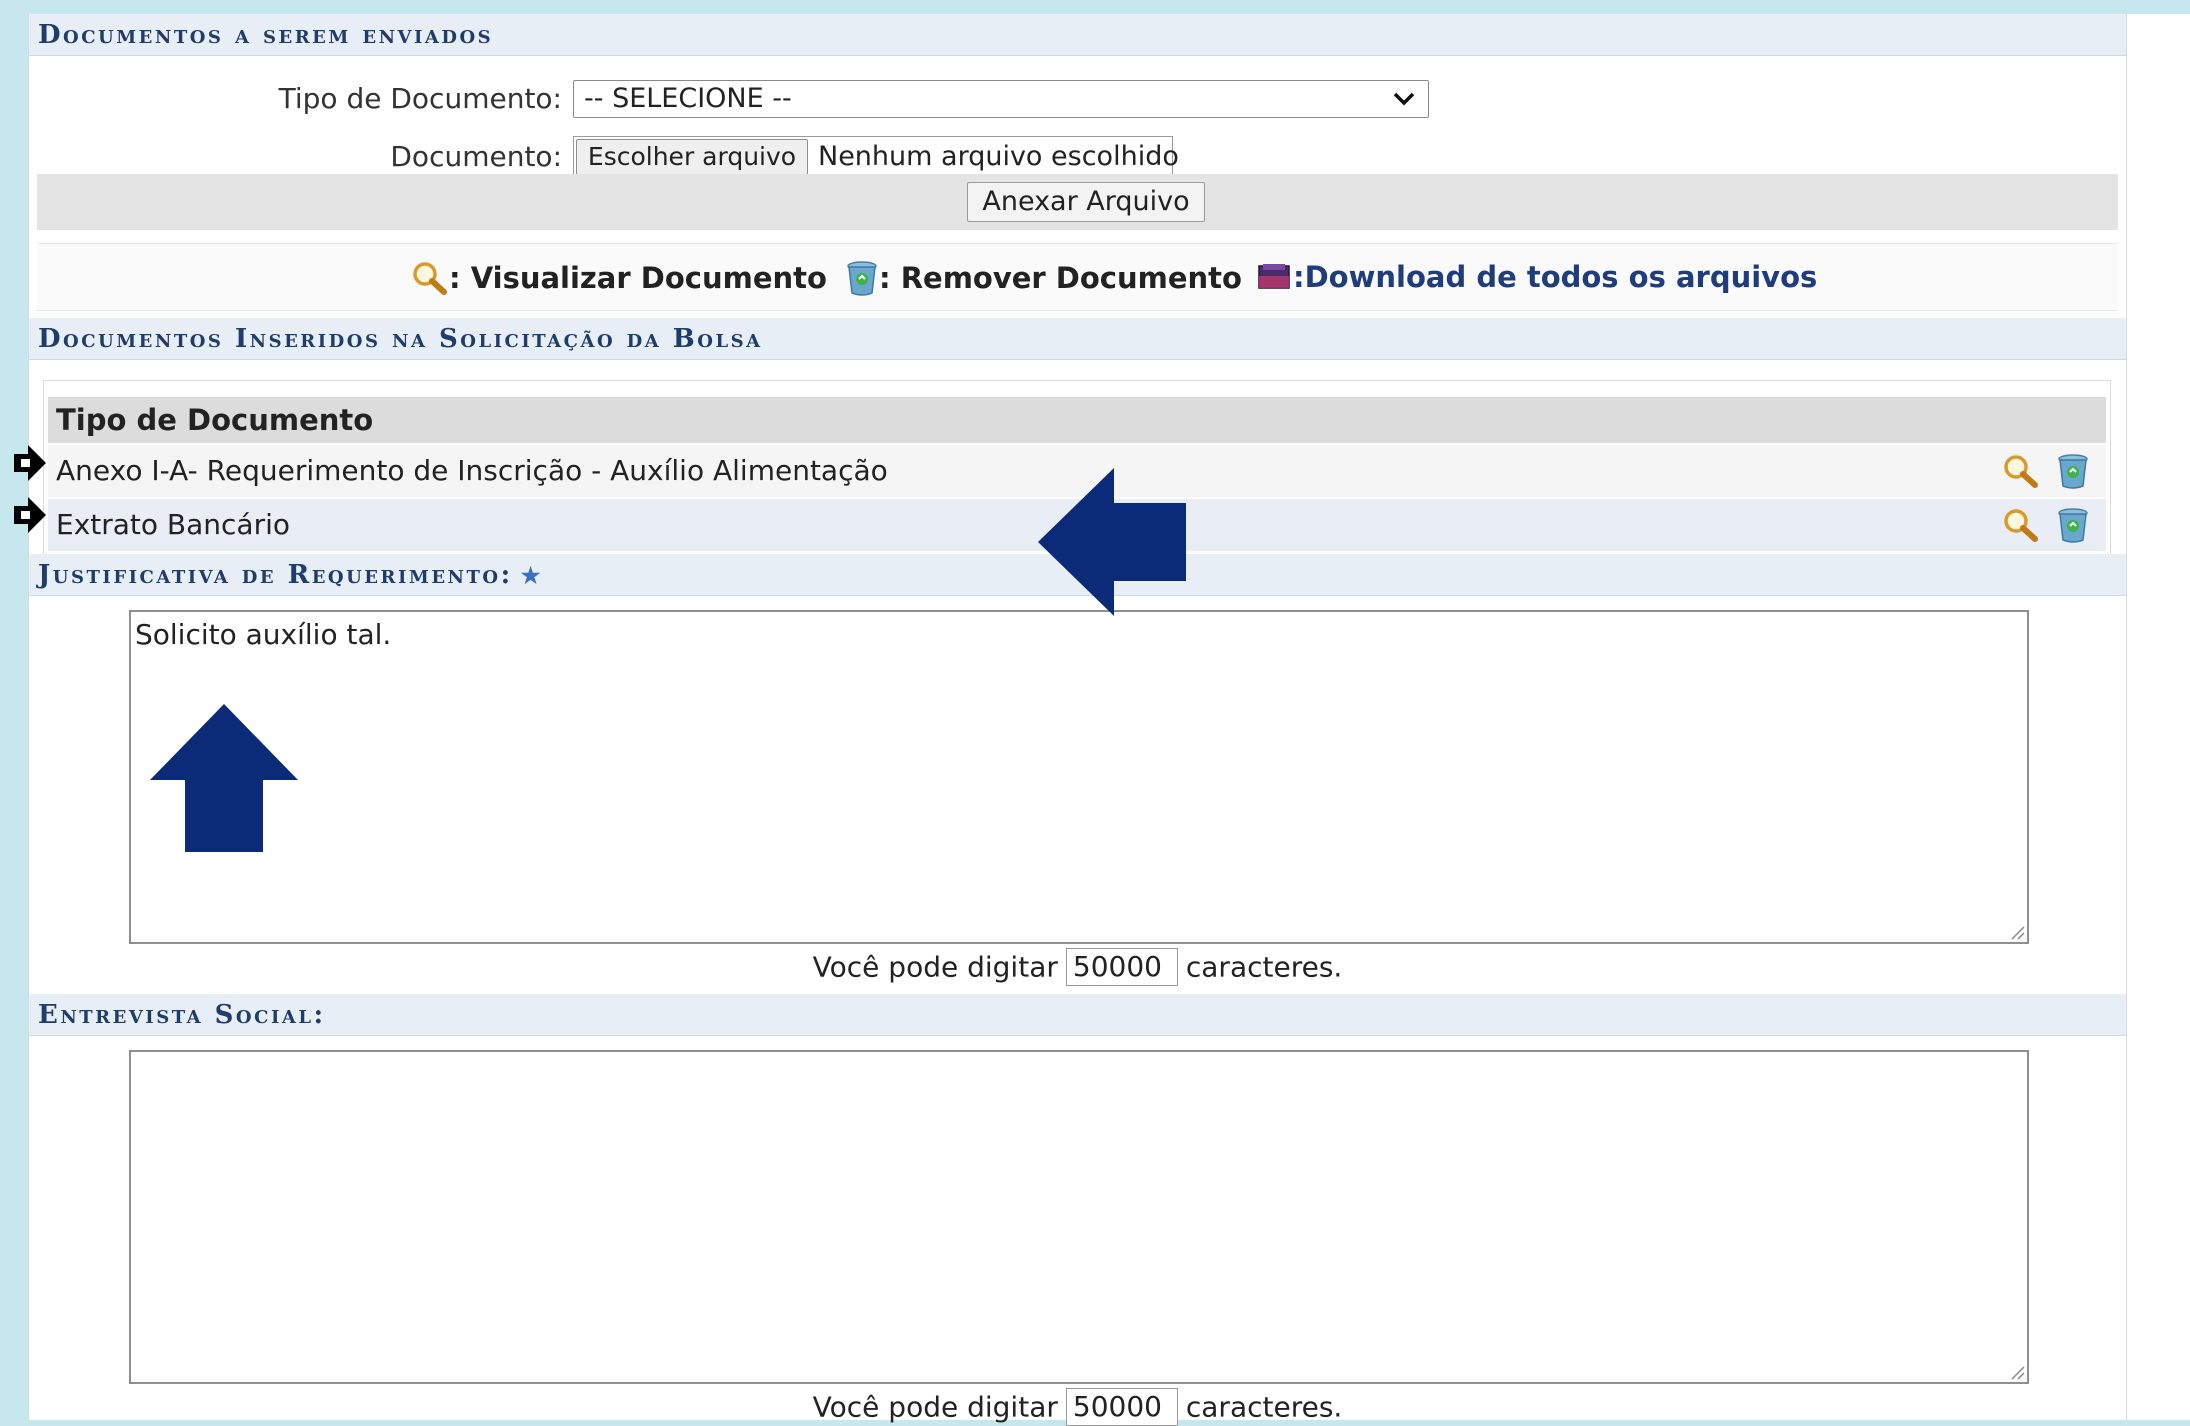 The width and height of the screenshot is (2190, 1426). I want to click on interview-char-counter: Você pode digitar 50000 caracteres., so click(1077, 1407).